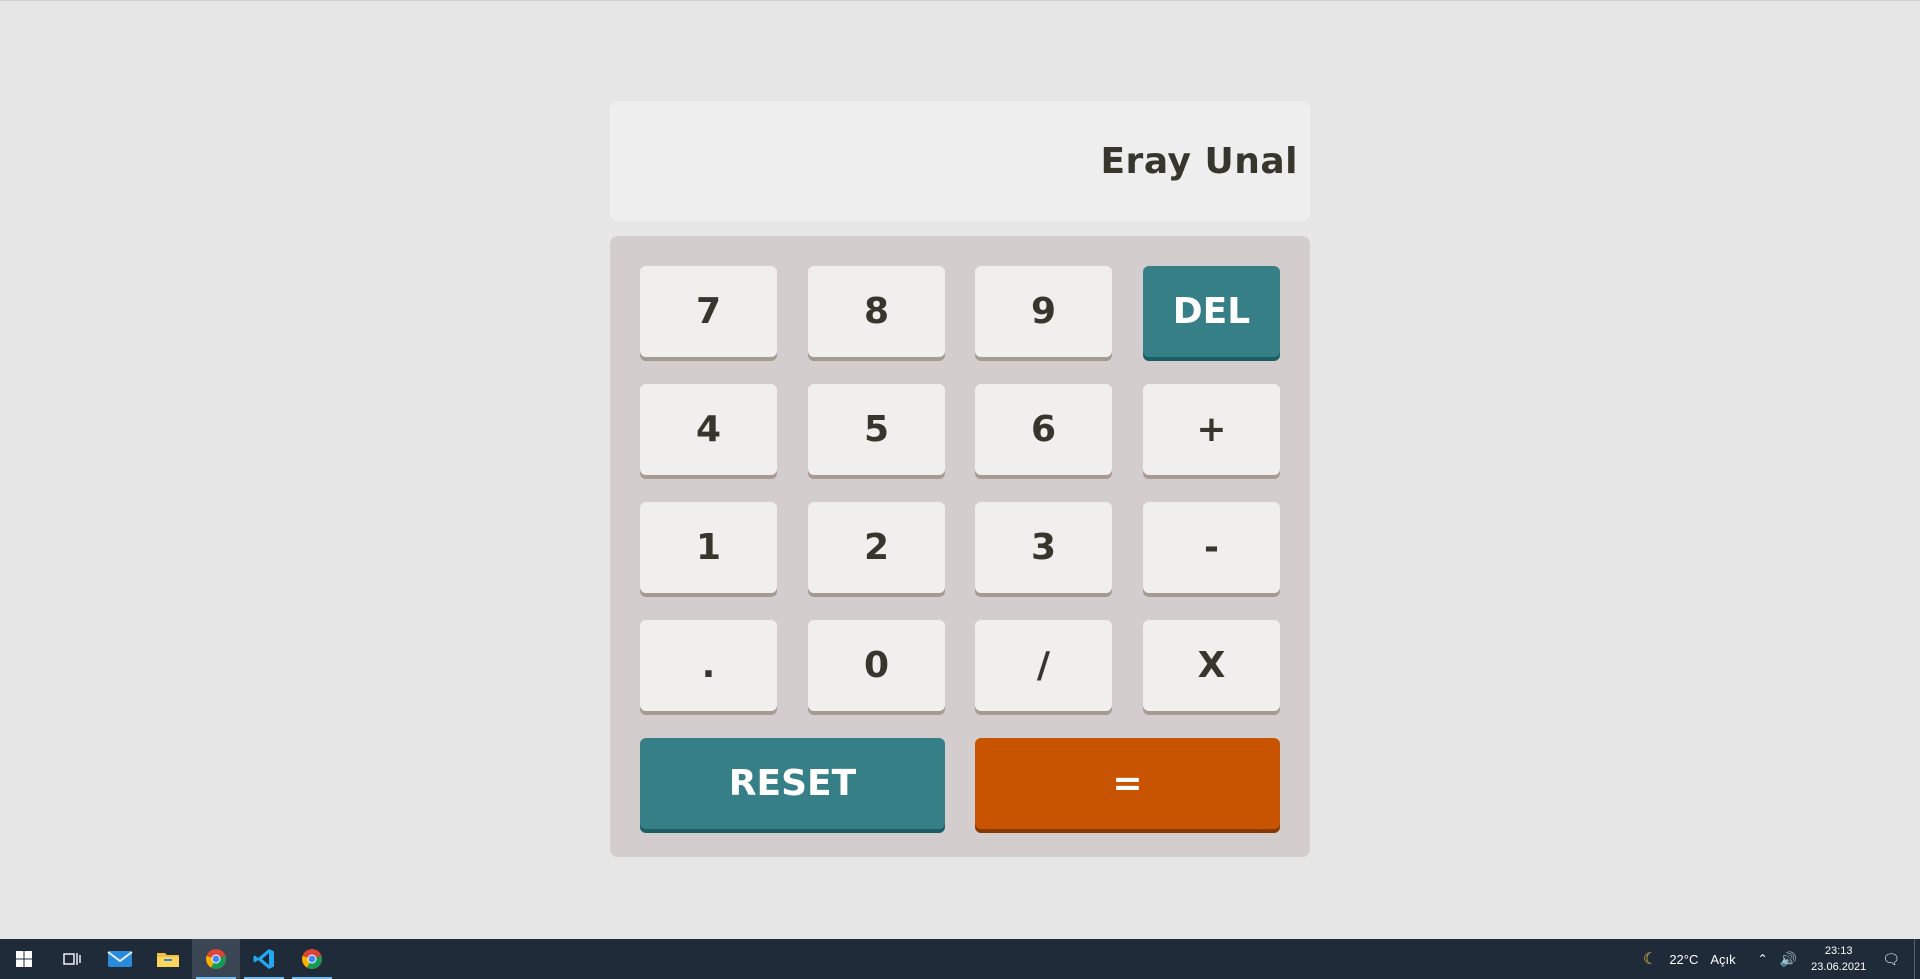 This screenshot has width=1920, height=979. What do you see at coordinates (1043, 311) in the screenshot?
I see `key-9: 9` at bounding box center [1043, 311].